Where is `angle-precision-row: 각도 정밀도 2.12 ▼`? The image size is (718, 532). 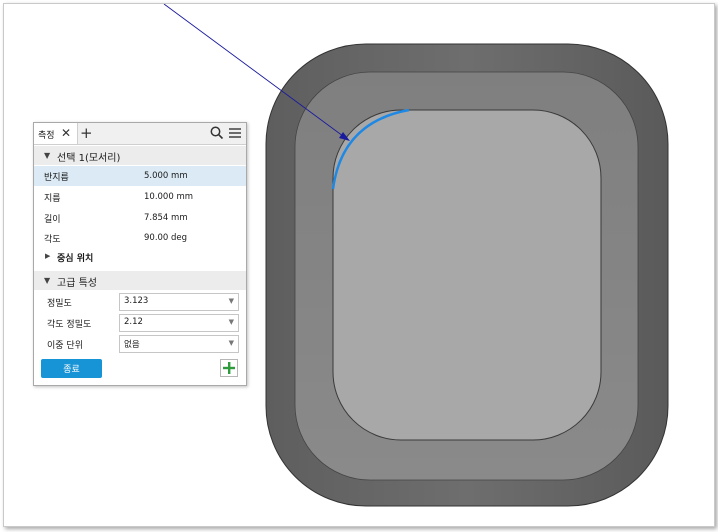
angle-precision-row: 각도 정밀도 2.12 ▼ is located at coordinates (140, 323).